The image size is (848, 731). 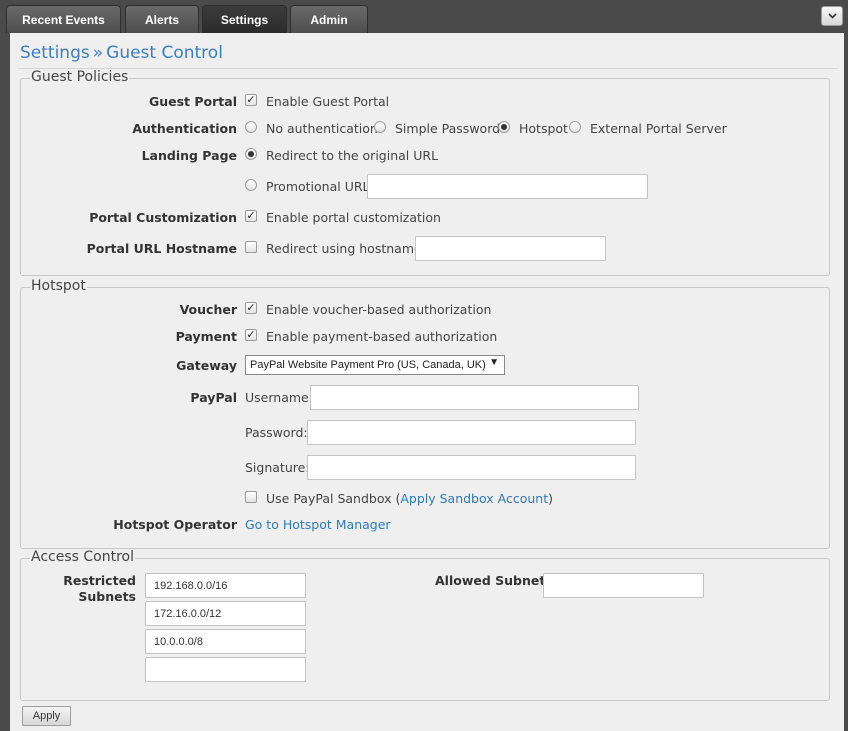 I want to click on portal-hostname-input, so click(x=510, y=248).